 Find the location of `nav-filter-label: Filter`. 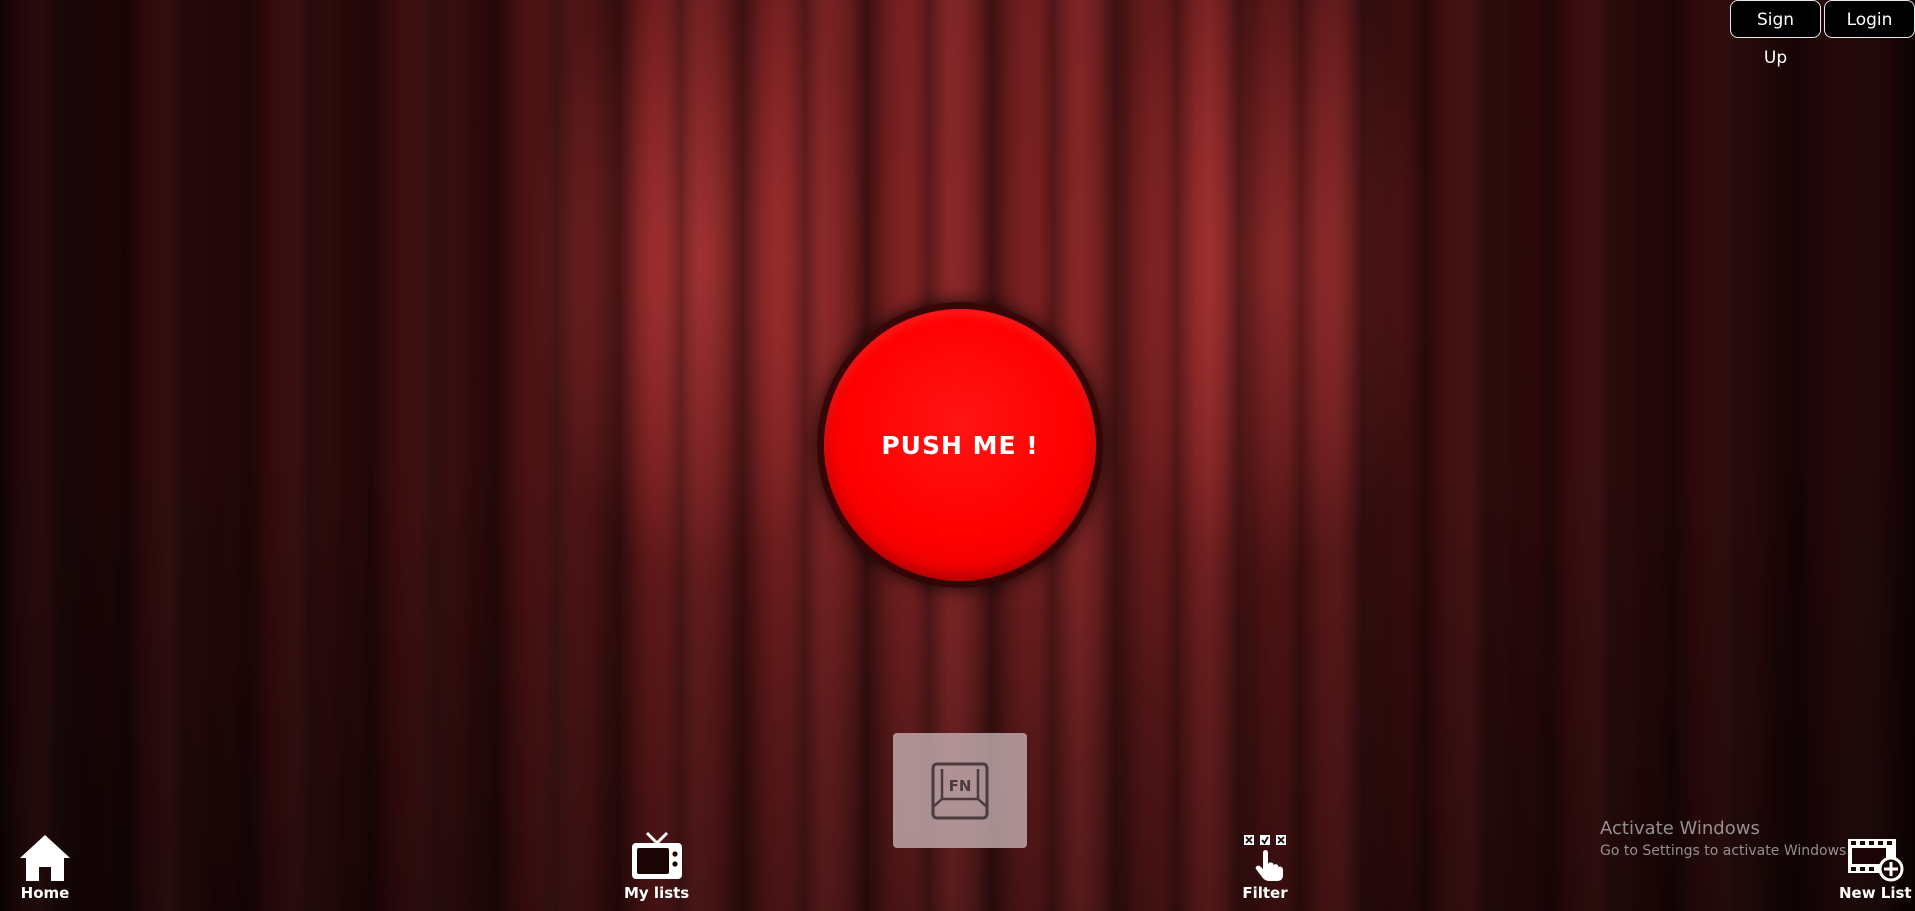

nav-filter-label: Filter is located at coordinates (1265, 893).